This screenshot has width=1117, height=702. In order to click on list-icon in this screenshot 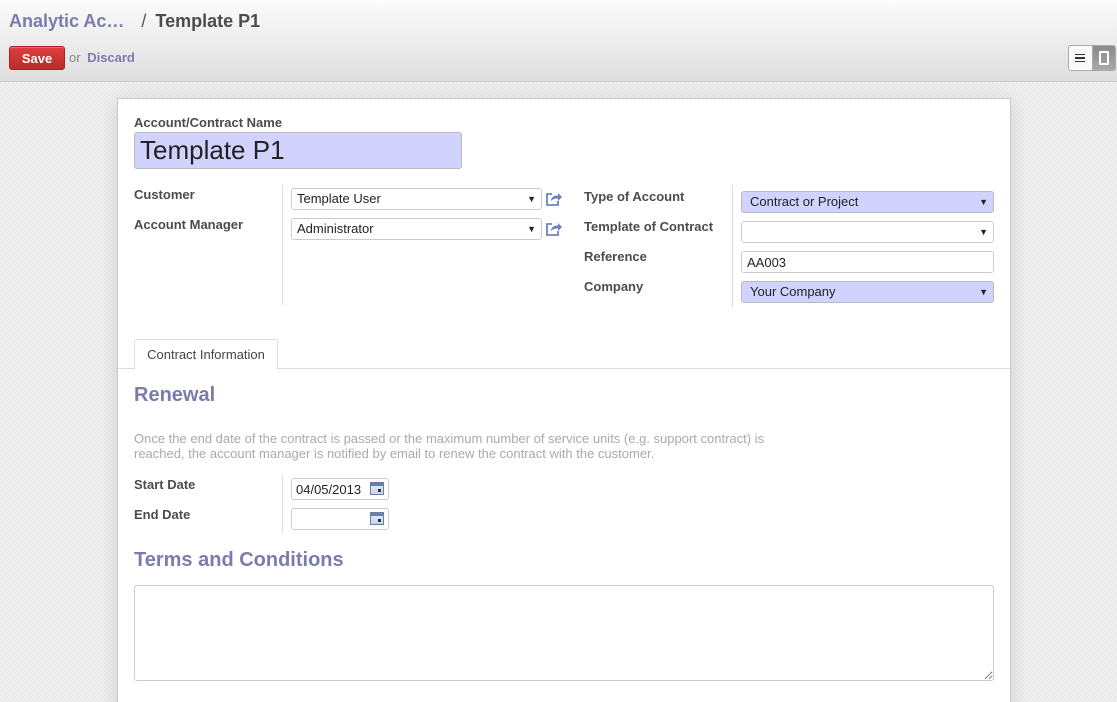, I will do `click(1080, 58)`.